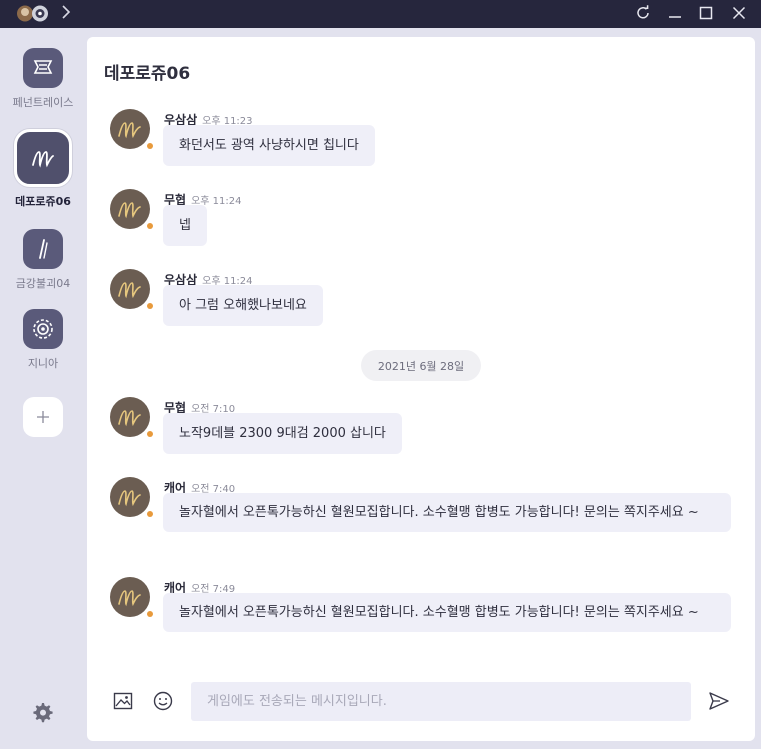 The height and width of the screenshot is (749, 761). Describe the element at coordinates (147, 74) in the screenshot. I see `page-title: 데포로쥬06` at that location.